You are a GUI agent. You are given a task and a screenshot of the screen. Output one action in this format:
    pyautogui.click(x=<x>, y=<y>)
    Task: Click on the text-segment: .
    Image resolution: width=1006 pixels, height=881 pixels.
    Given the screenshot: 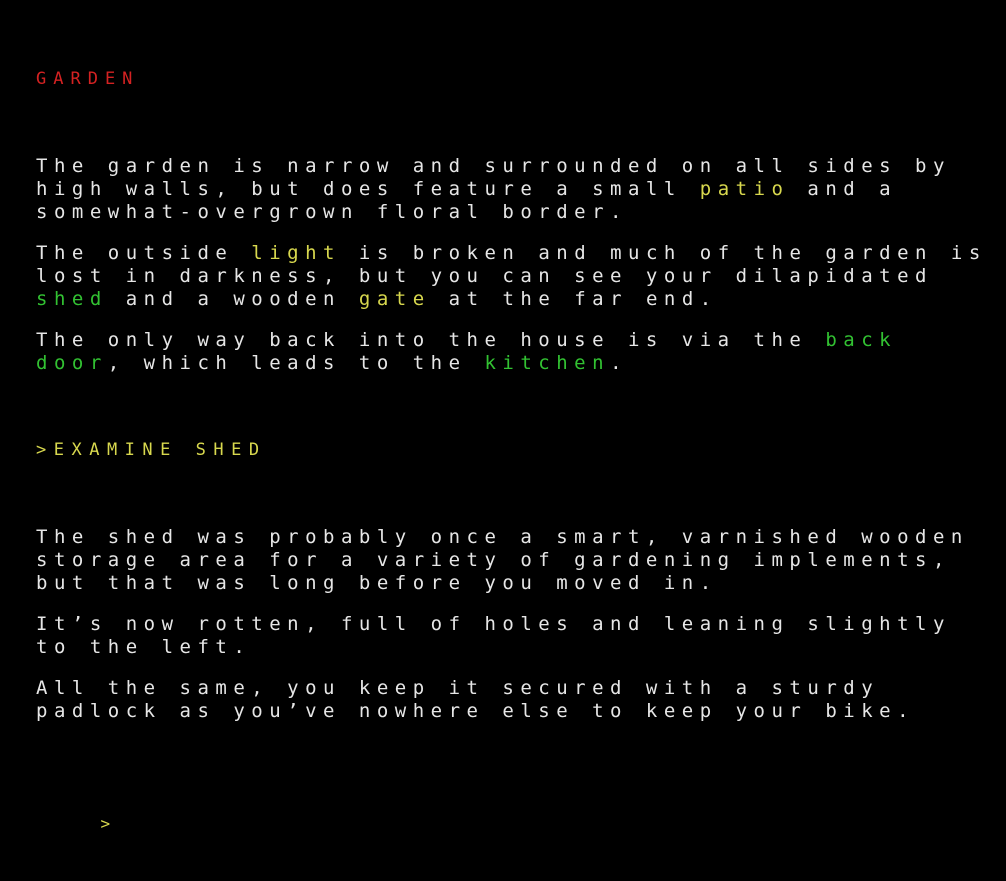 What is the action you would take?
    pyautogui.click(x=619, y=363)
    